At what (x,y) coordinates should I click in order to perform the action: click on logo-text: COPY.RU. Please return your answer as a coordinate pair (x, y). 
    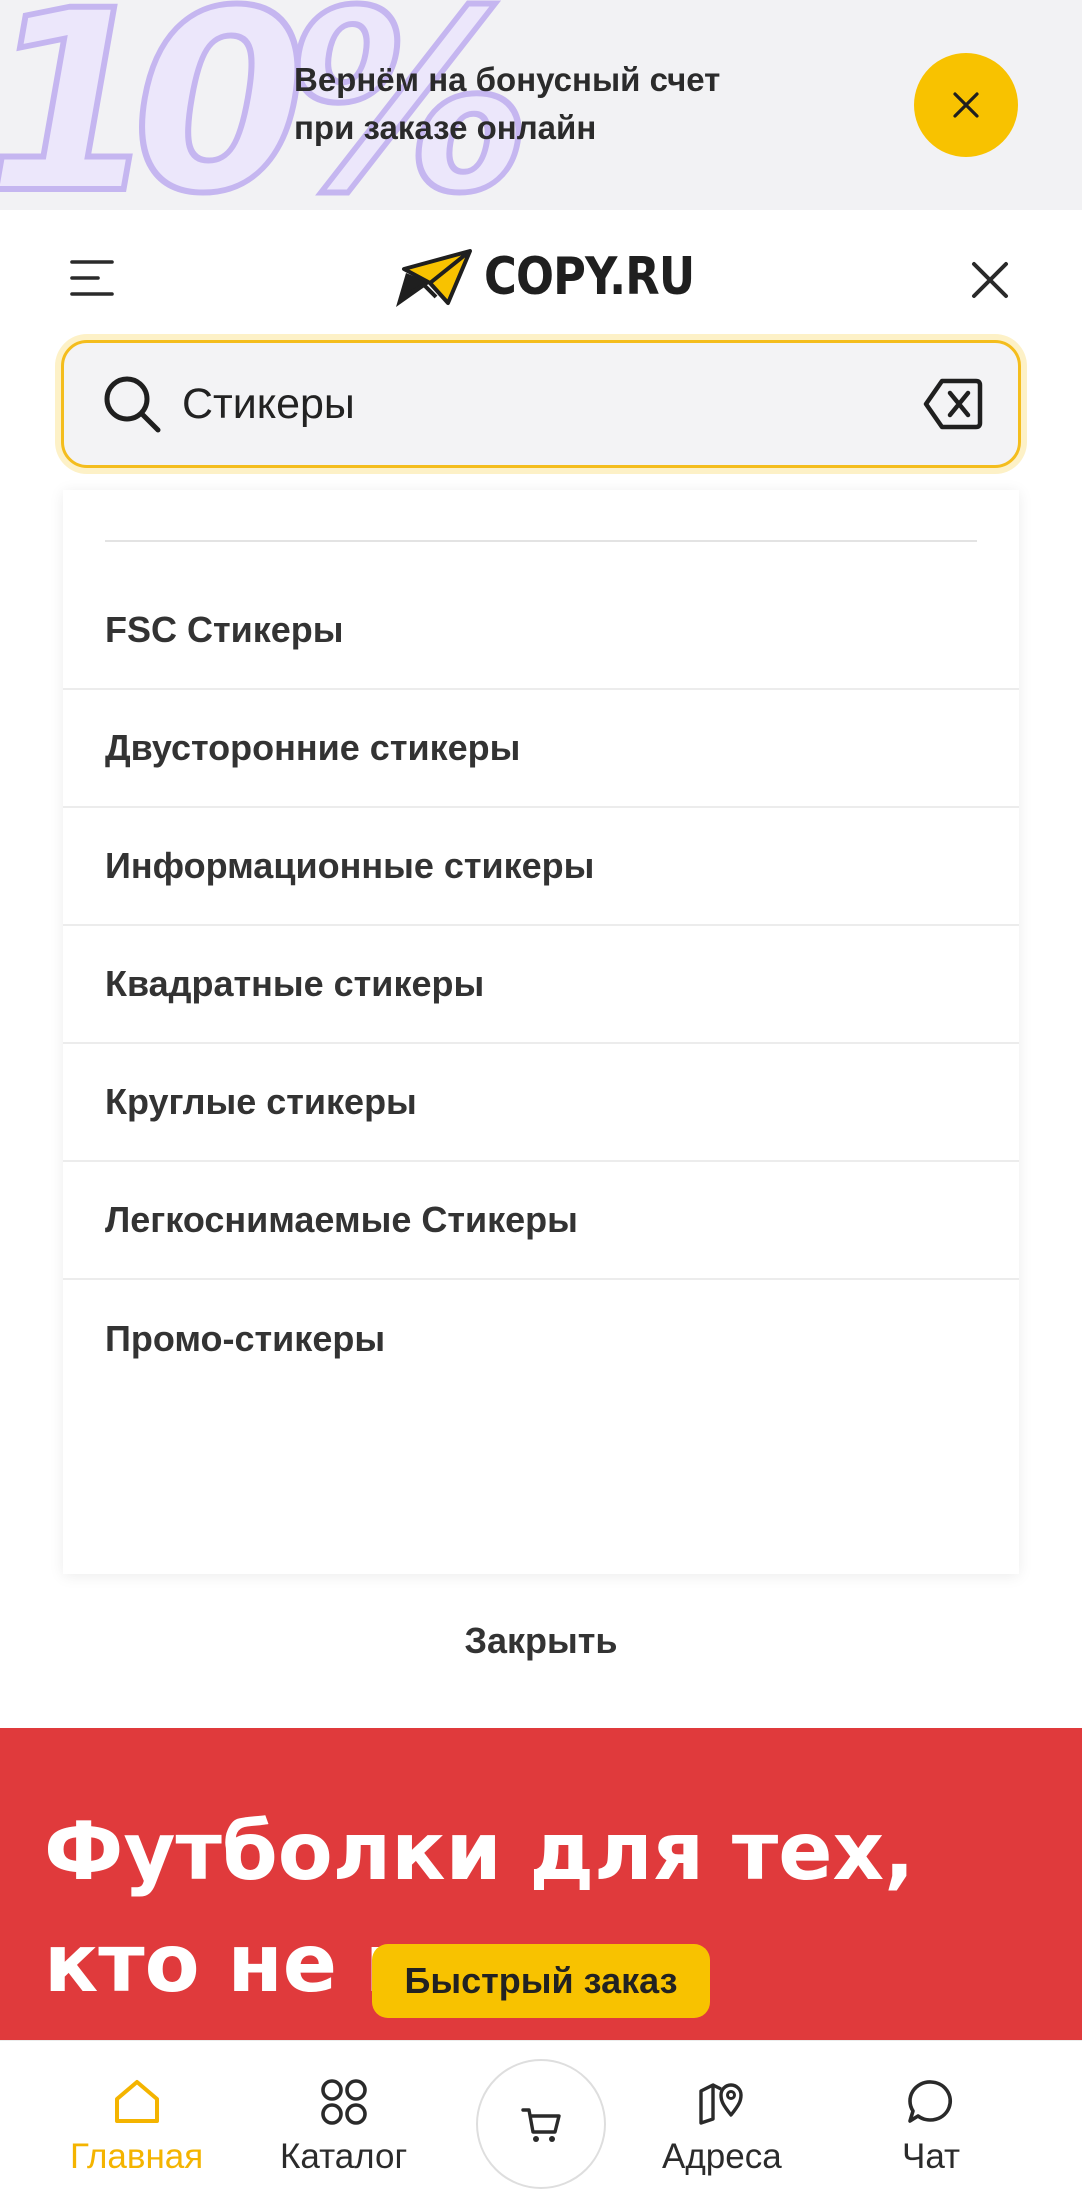
    Looking at the image, I should click on (589, 277).